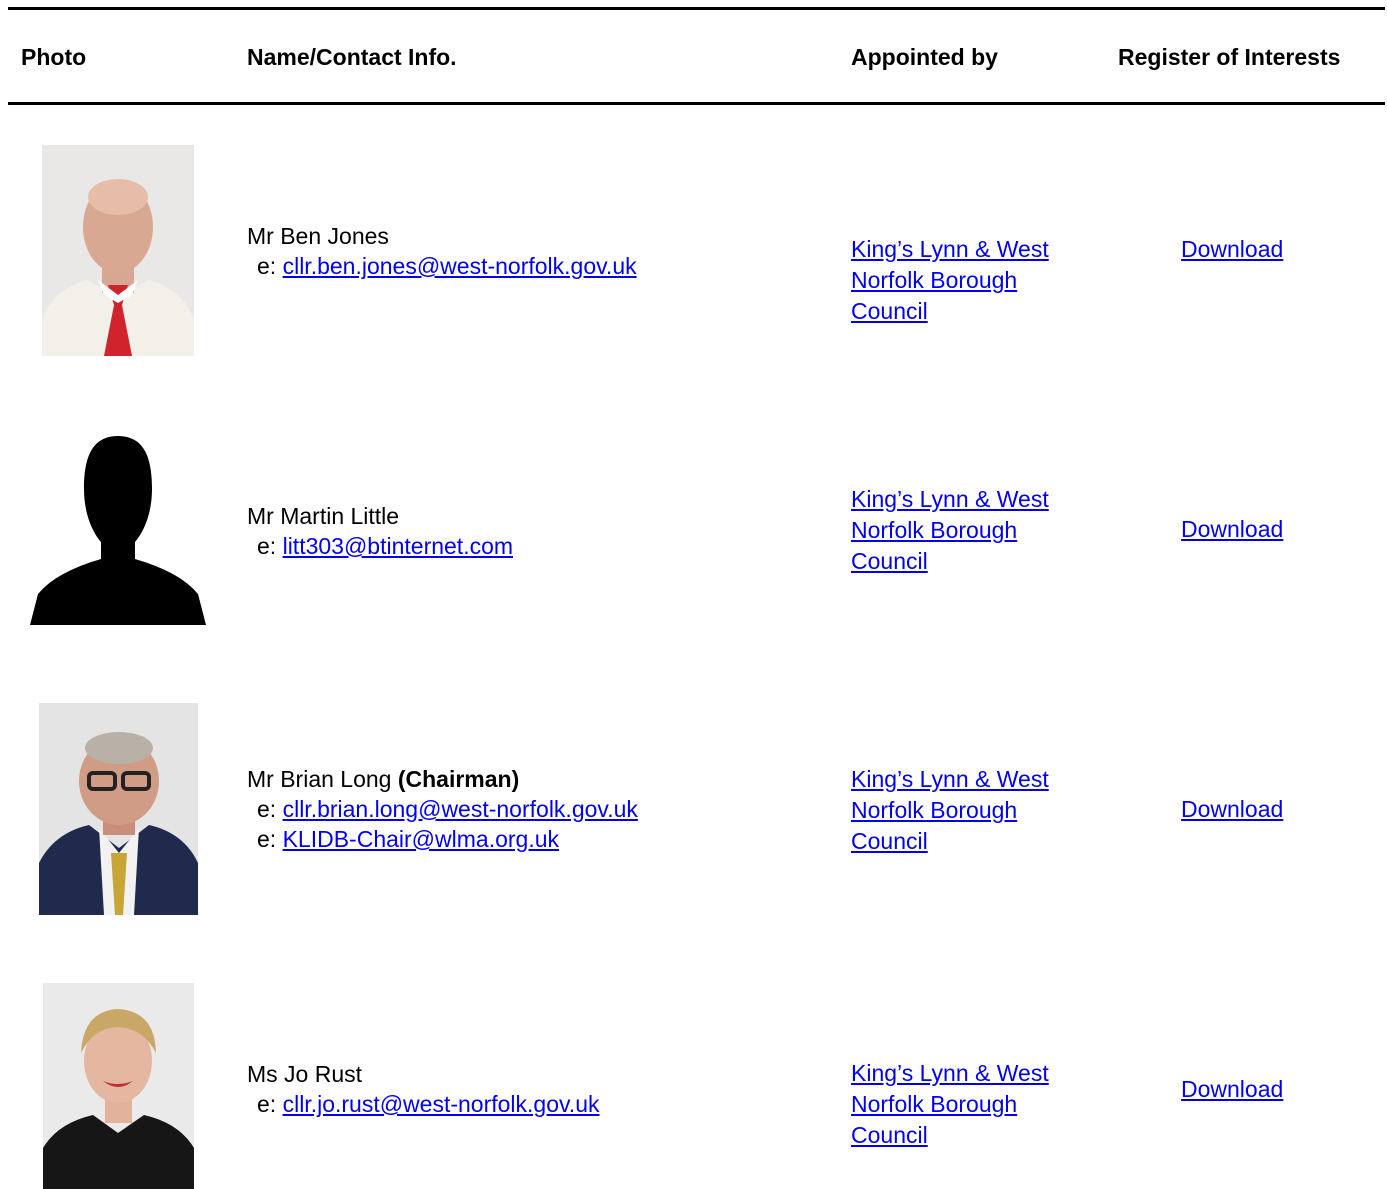 The width and height of the screenshot is (1387, 1189). Describe the element at coordinates (421, 839) in the screenshot. I see `member-email-link-secondary: KLIDB-Chair@wlma.org.uk` at that location.